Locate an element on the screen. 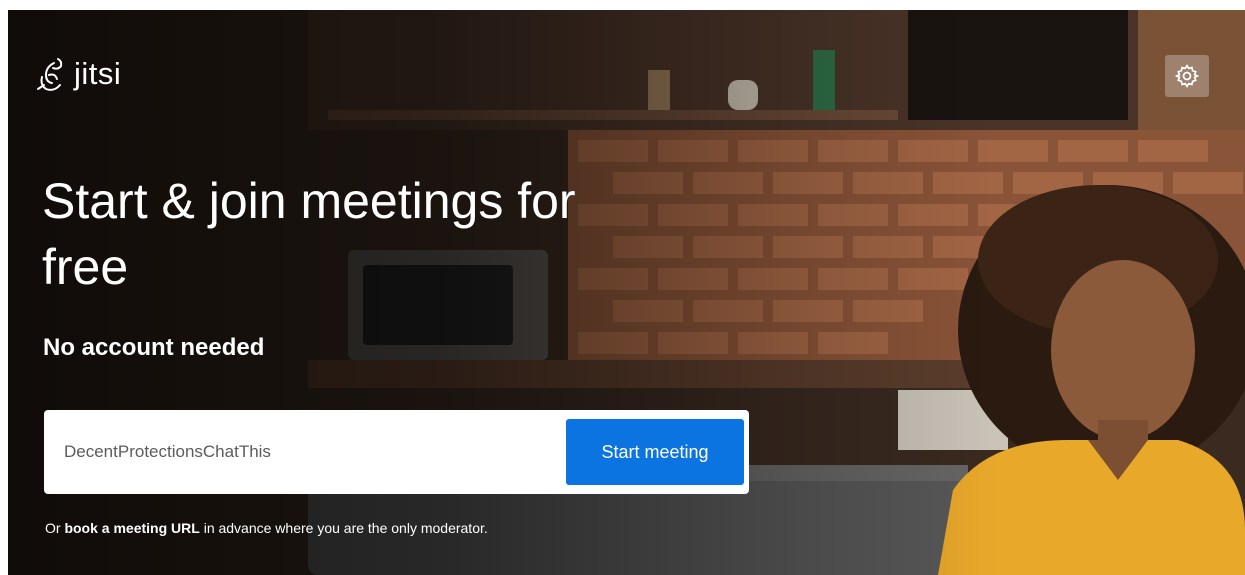 The height and width of the screenshot is (575, 1245). page-title: Start & join meetings for free is located at coordinates (392, 234).